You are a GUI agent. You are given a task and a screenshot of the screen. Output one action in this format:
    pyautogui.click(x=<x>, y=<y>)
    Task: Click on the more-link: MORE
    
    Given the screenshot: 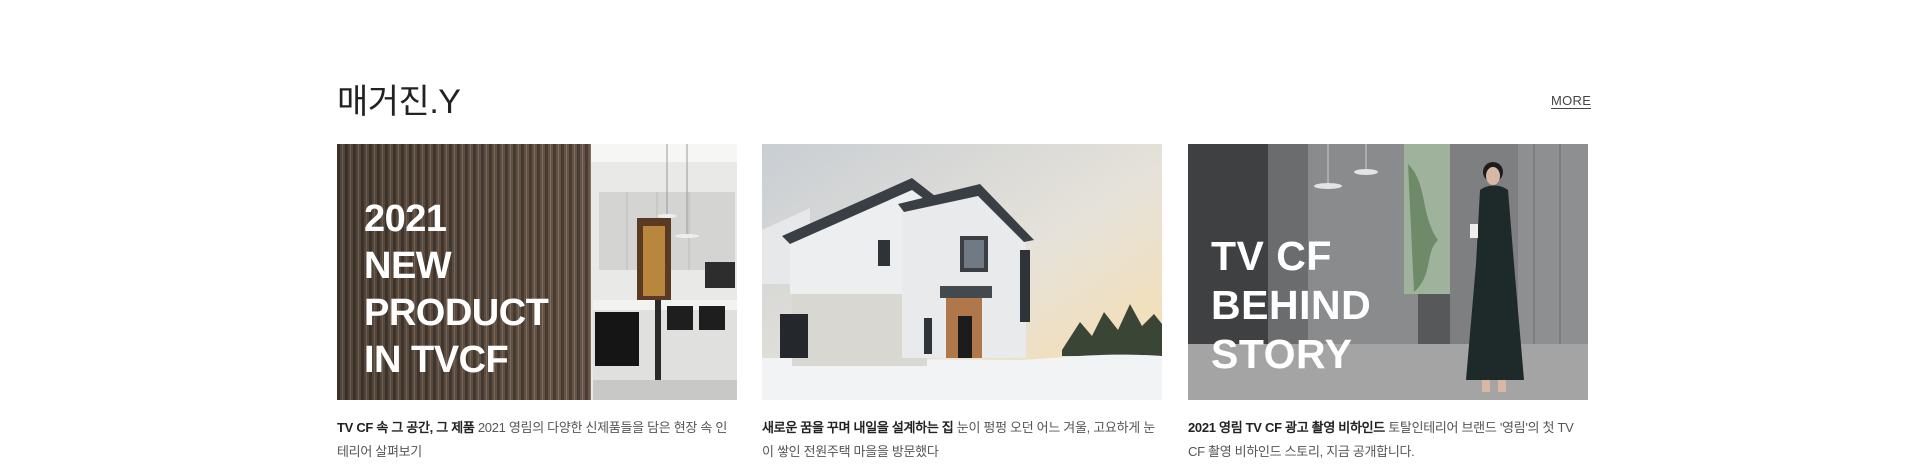 What is the action you would take?
    pyautogui.click(x=1571, y=101)
    